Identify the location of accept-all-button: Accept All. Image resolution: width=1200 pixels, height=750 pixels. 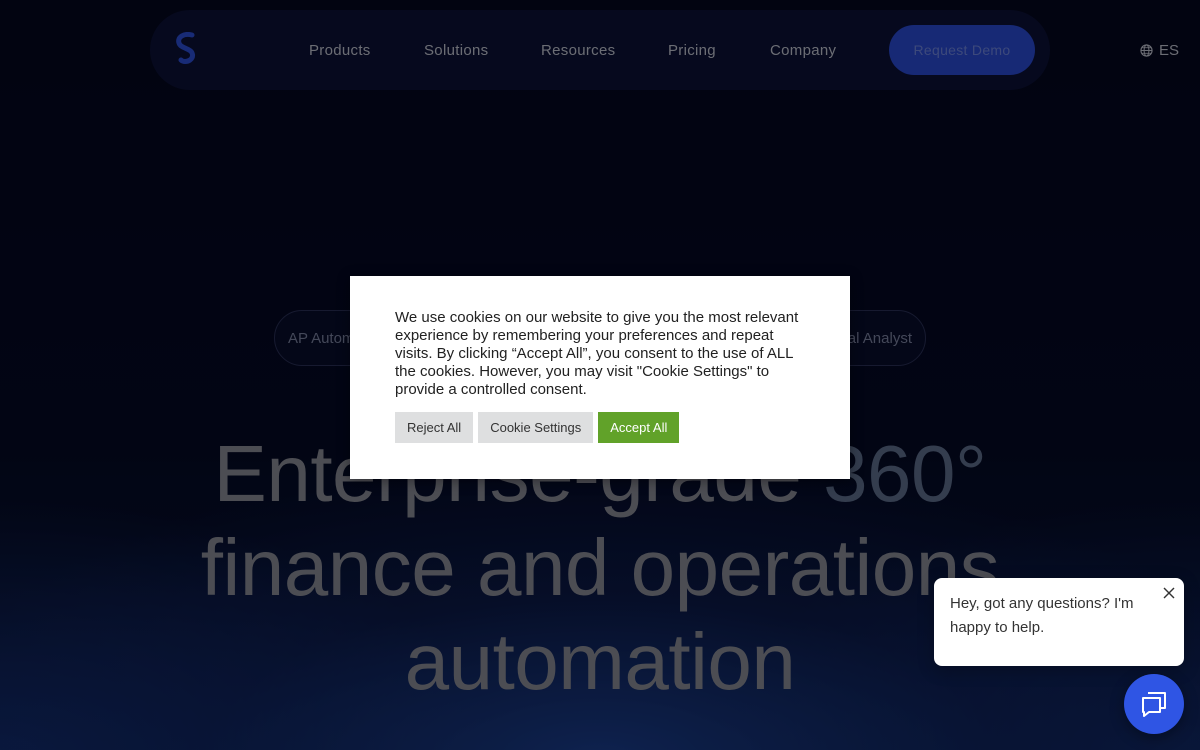
(639, 427).